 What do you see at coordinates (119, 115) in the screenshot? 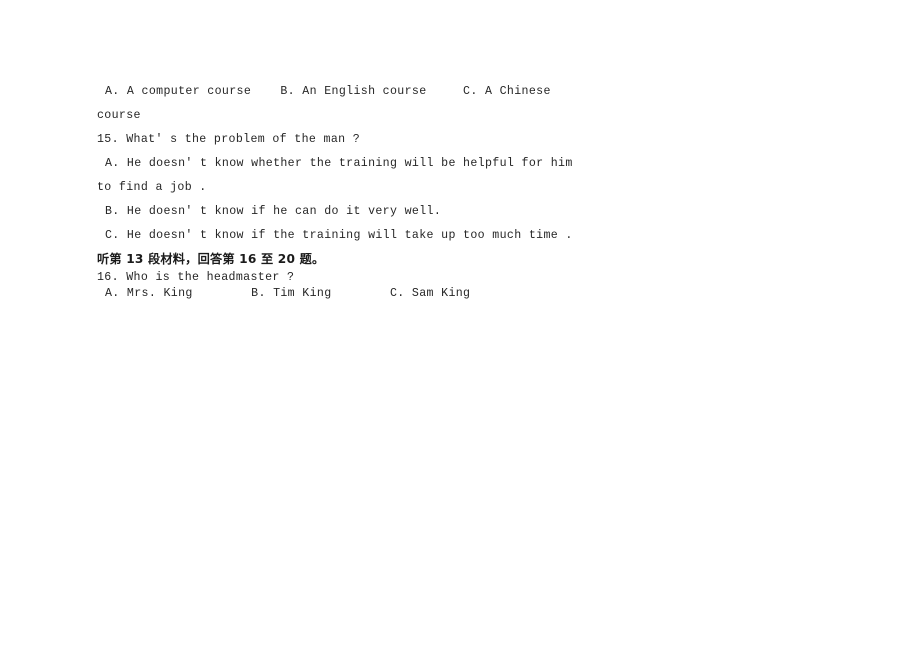
I see `question-14-options-wrap: course` at bounding box center [119, 115].